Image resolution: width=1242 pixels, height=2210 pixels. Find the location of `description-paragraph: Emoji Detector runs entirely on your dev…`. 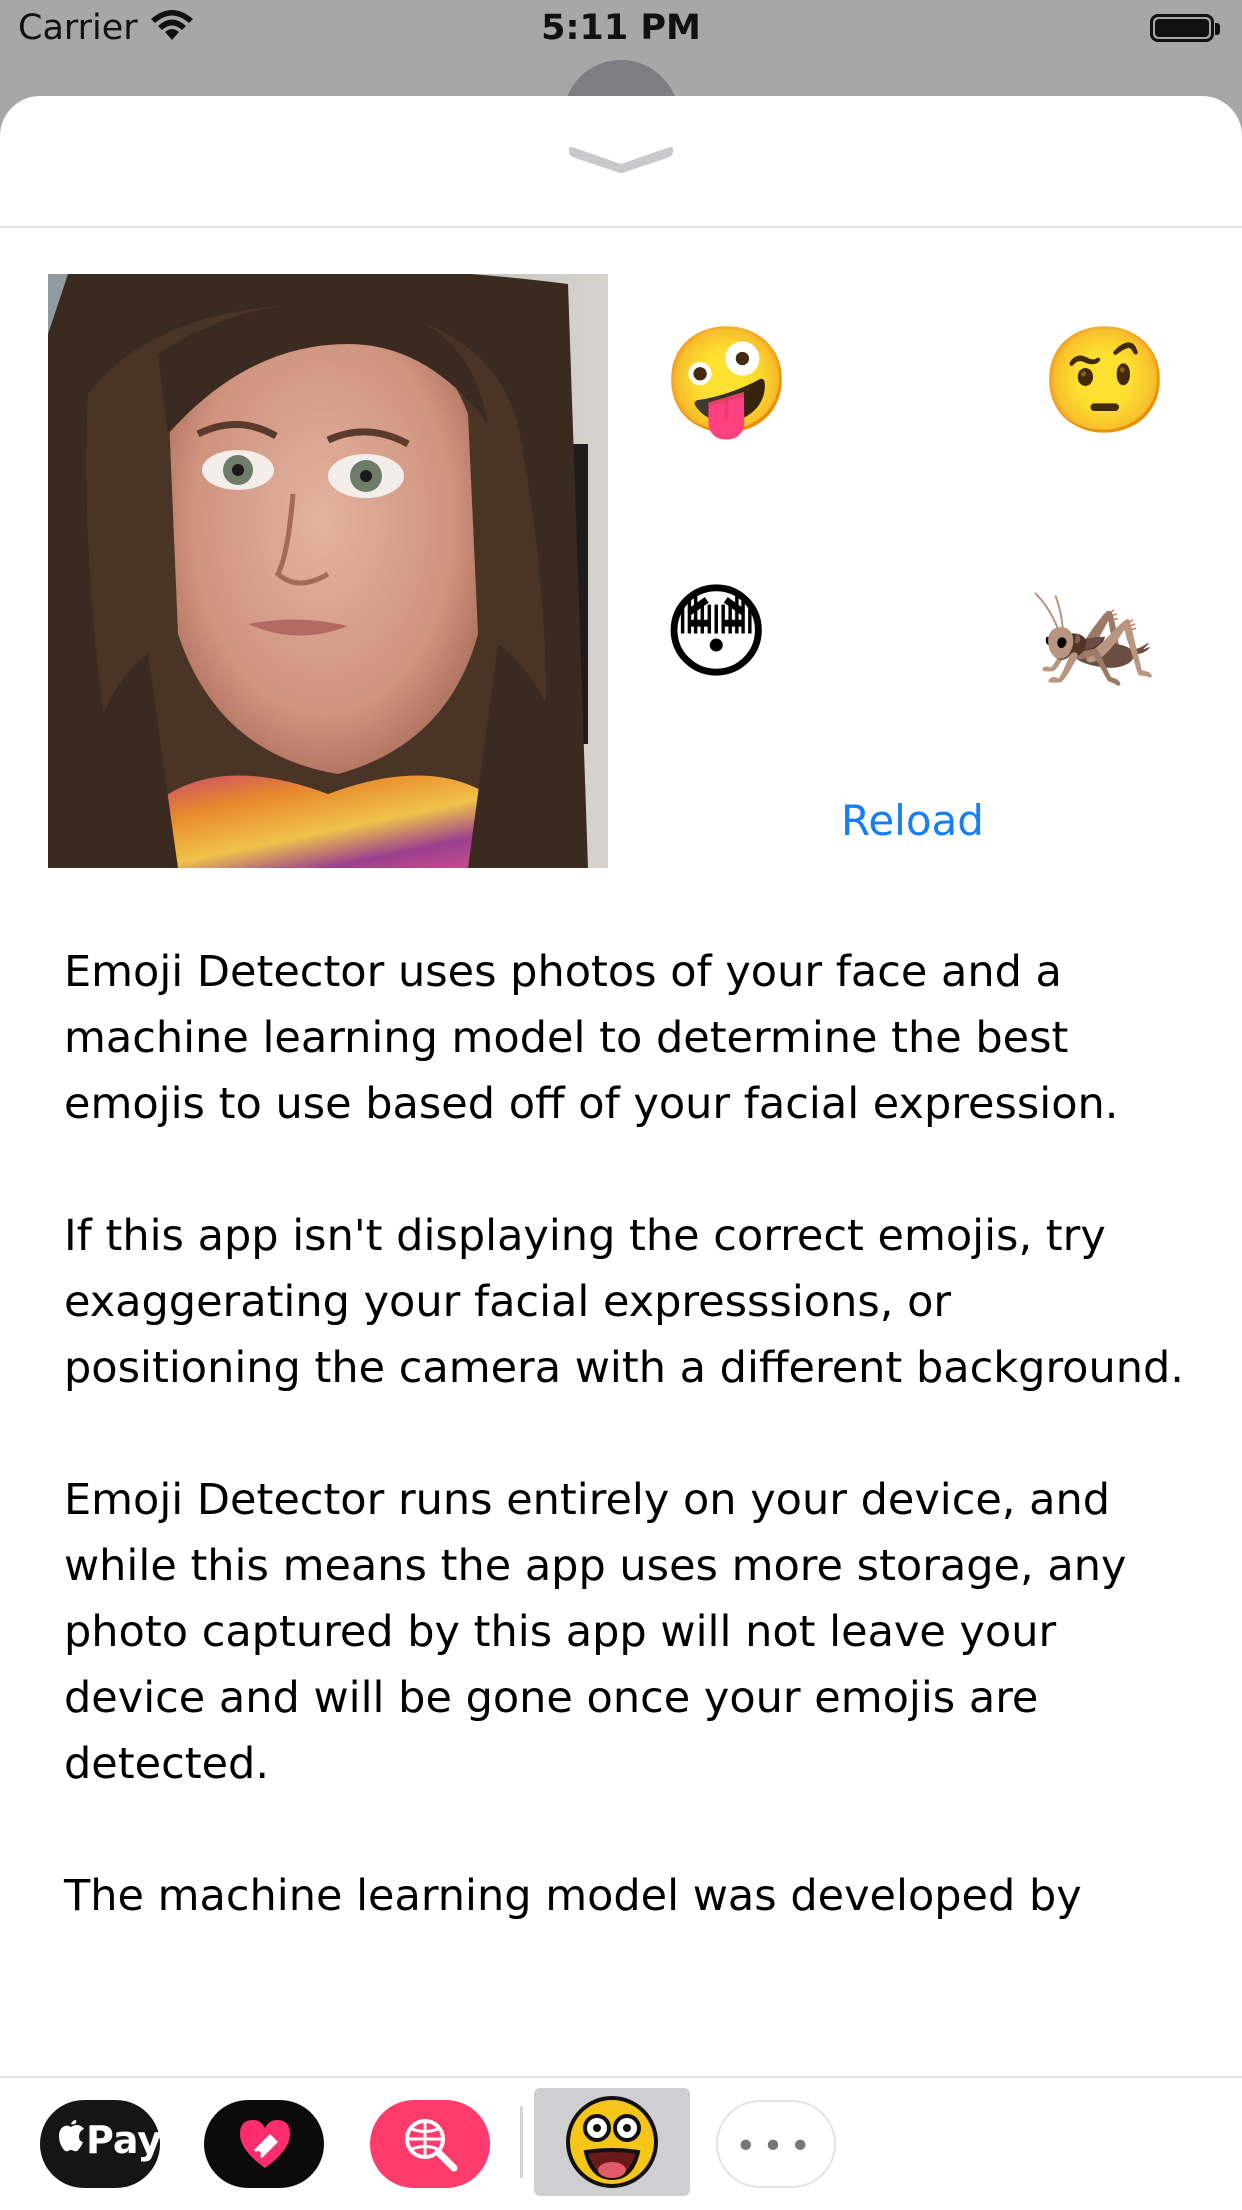

description-paragraph: Emoji Detector runs entirely on your dev… is located at coordinates (595, 1632).